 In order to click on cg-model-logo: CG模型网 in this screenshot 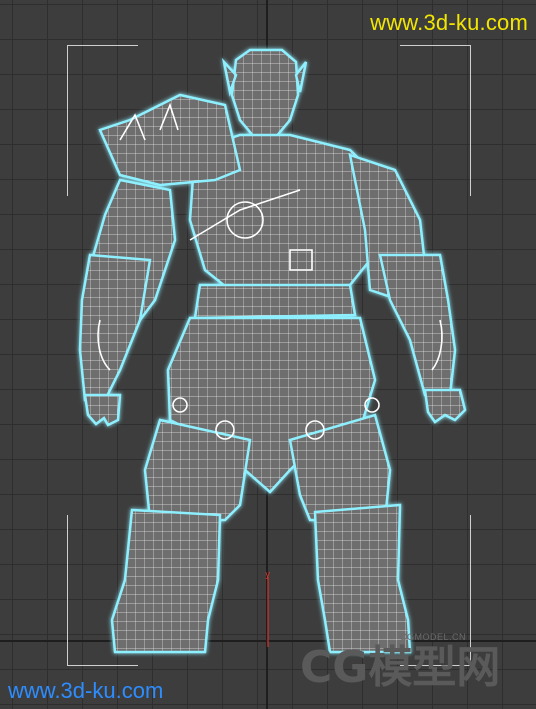, I will do `click(400, 667)`.